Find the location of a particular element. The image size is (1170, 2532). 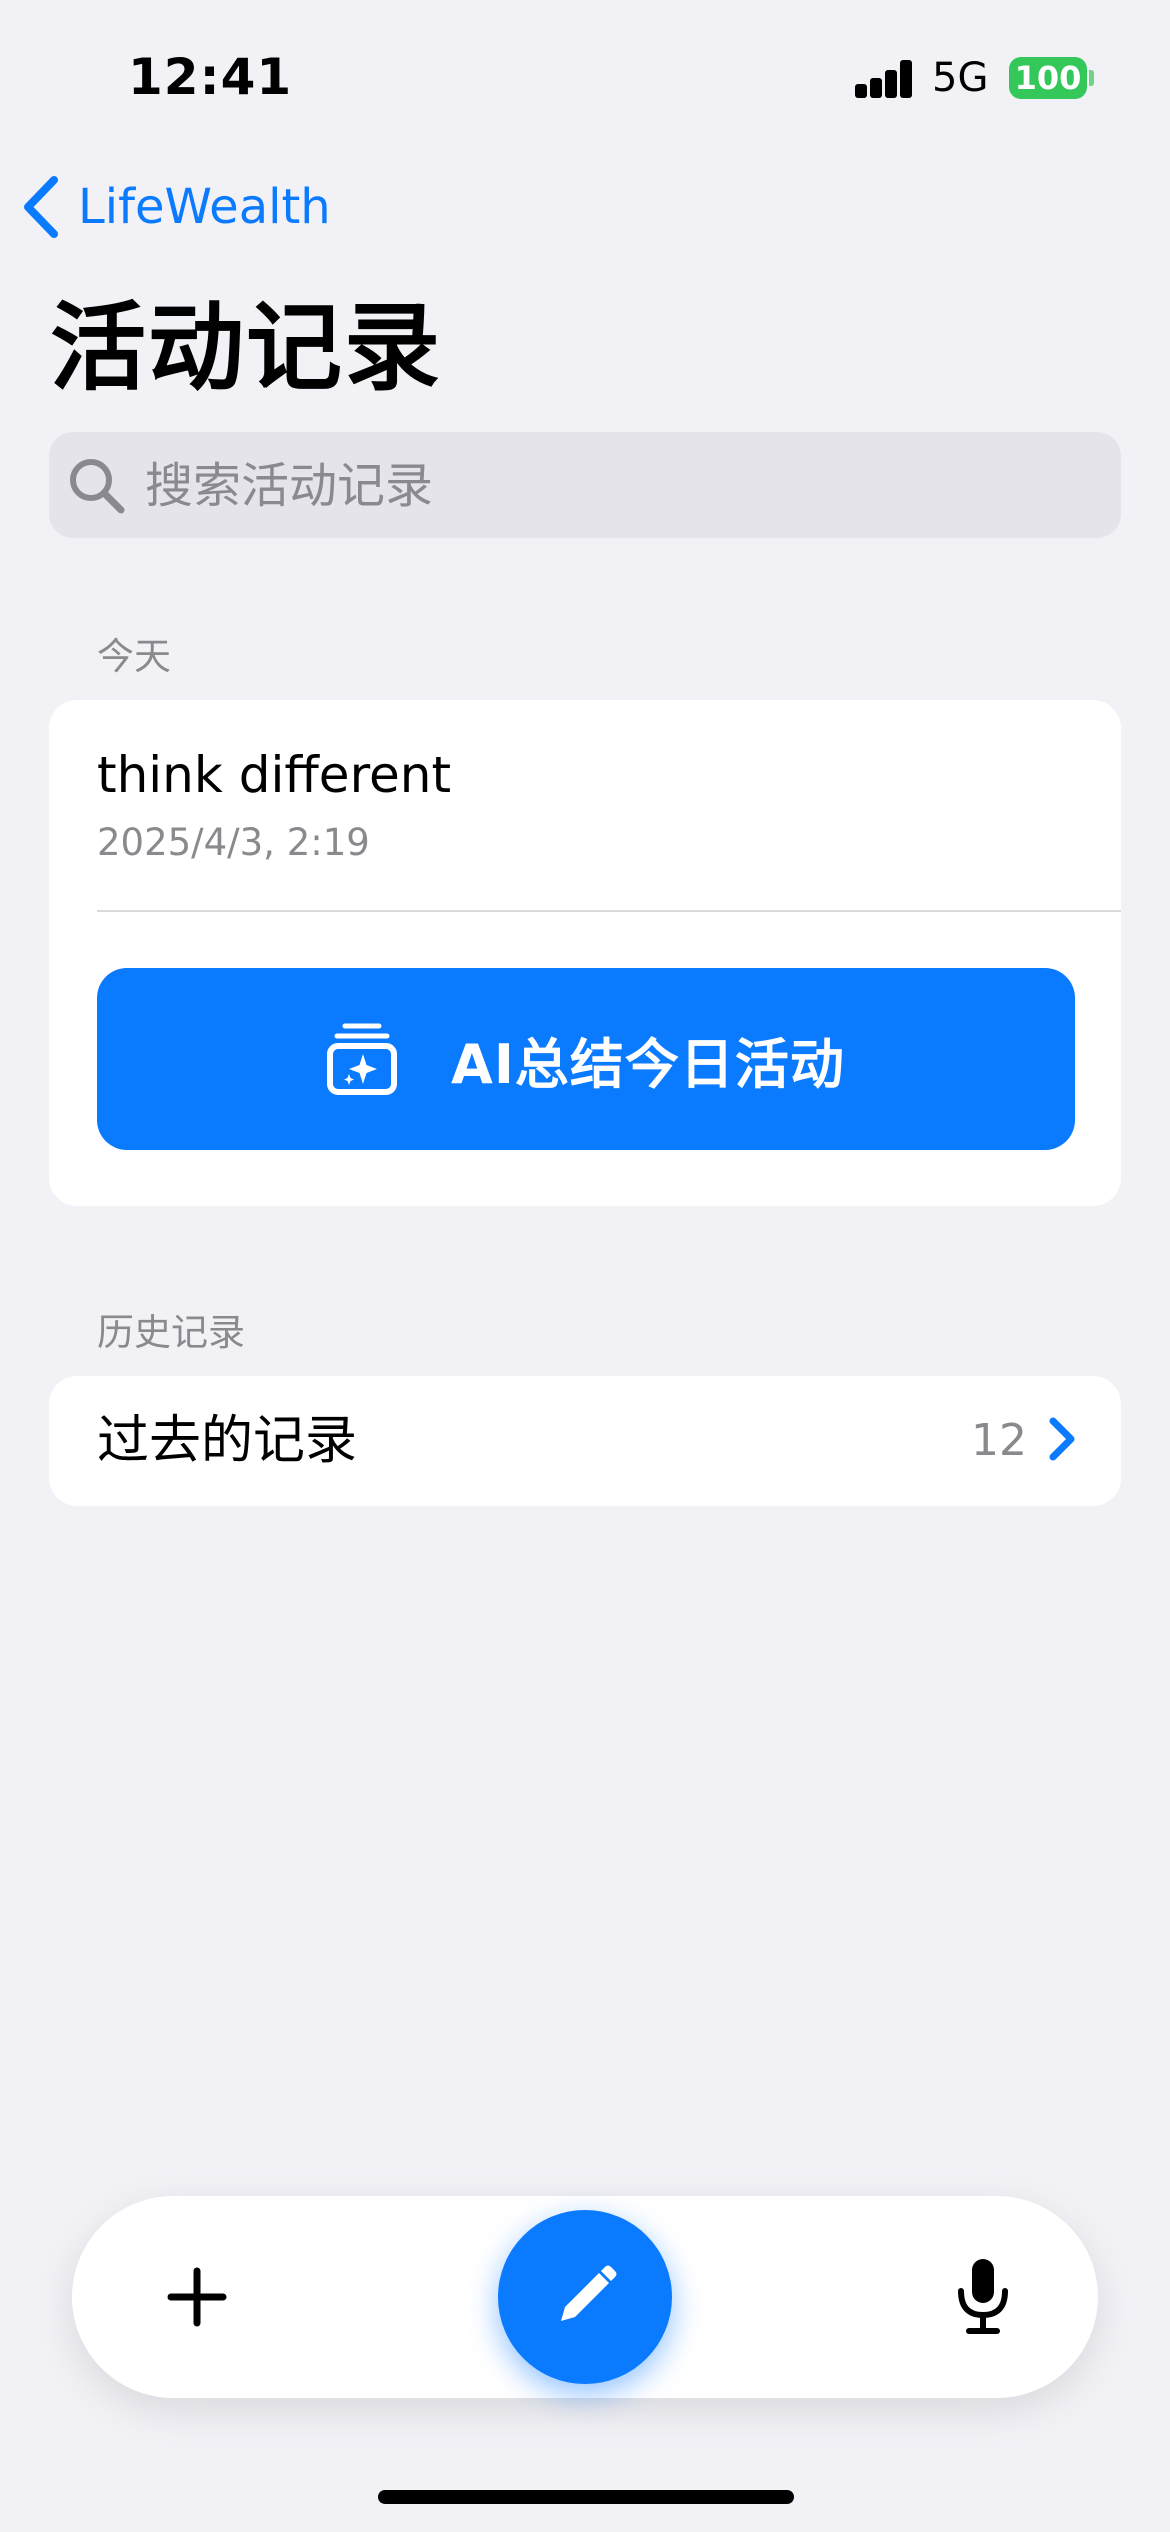

search-input is located at coordinates (615, 486).